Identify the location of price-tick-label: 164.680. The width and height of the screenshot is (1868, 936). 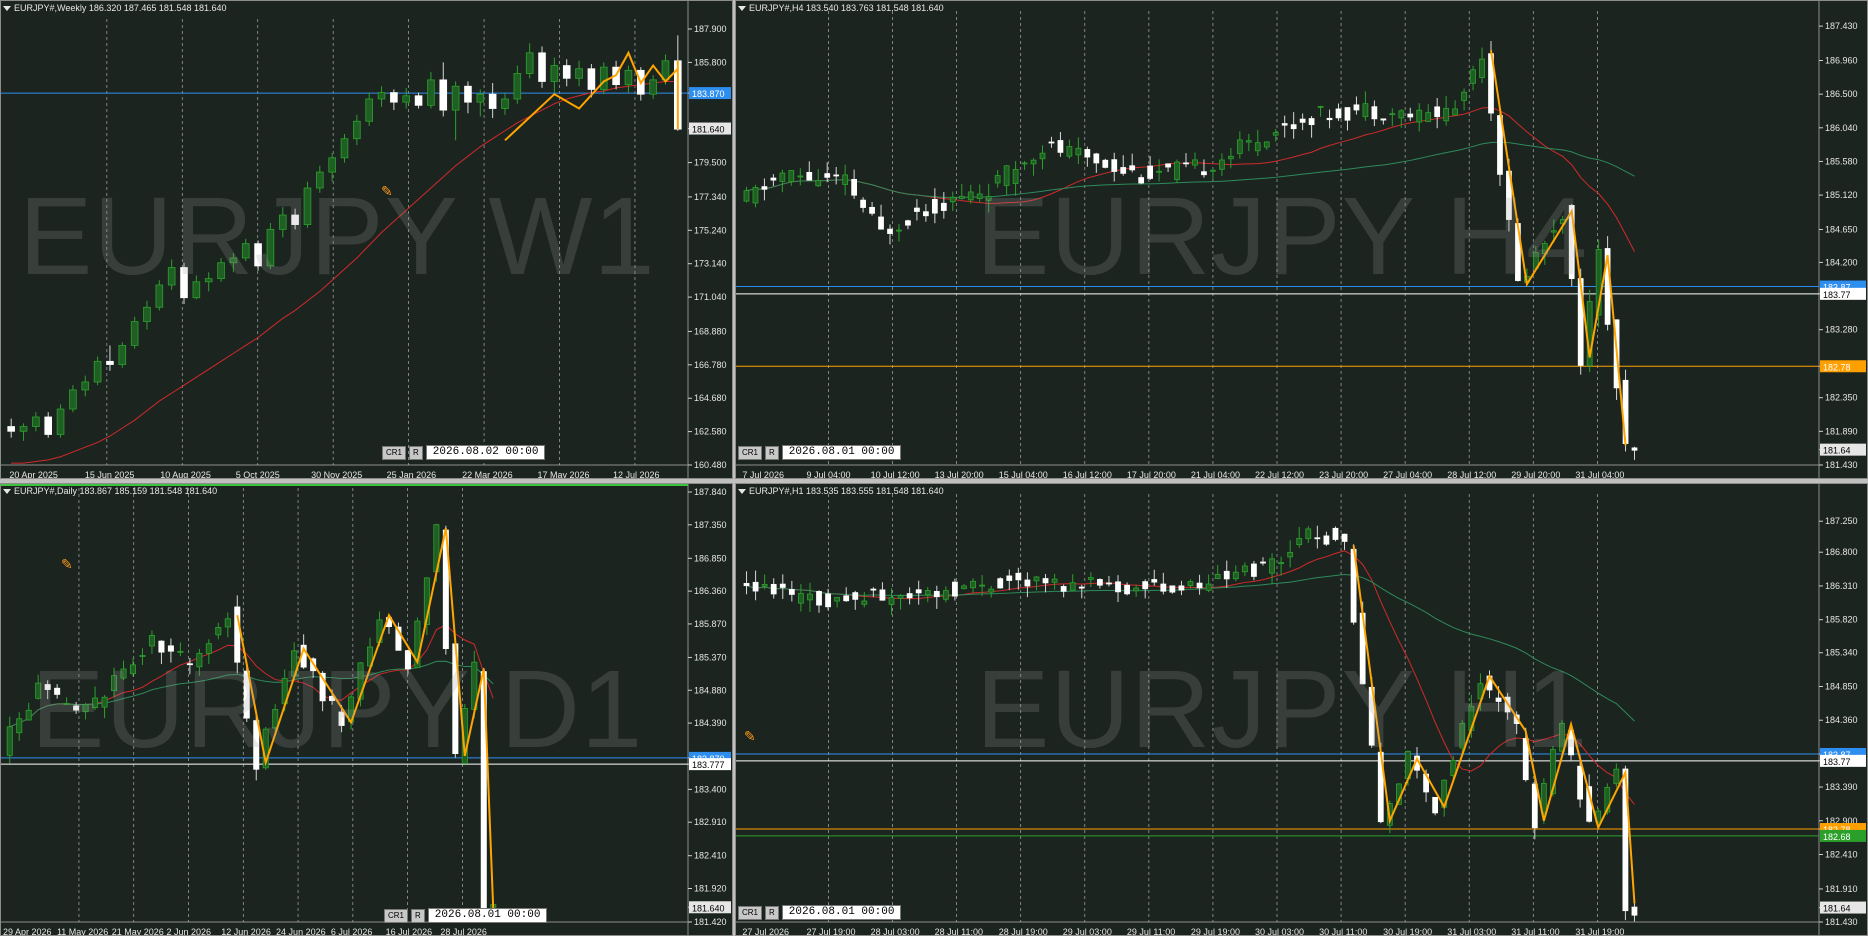
(710, 398).